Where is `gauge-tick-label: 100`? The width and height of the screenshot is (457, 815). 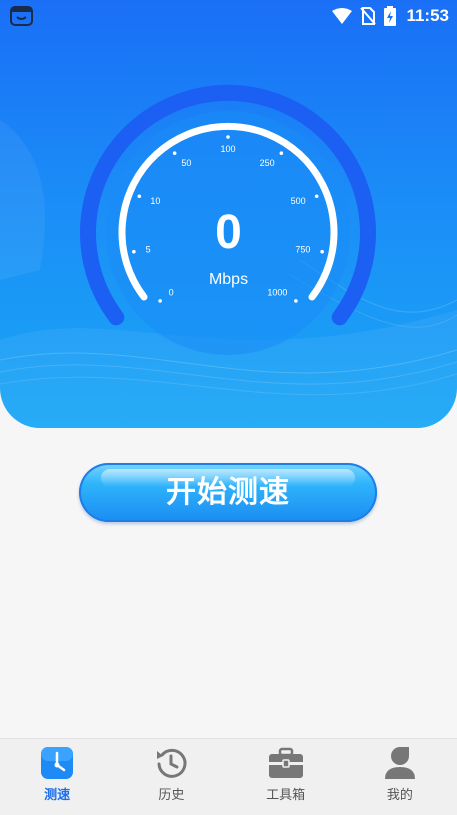 gauge-tick-label: 100 is located at coordinates (227, 149).